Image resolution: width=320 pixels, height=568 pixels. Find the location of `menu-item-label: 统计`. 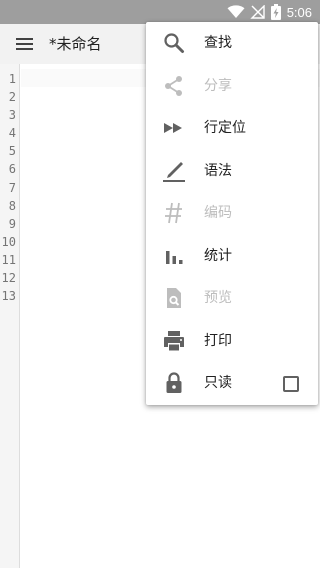

menu-item-label: 统计 is located at coordinates (218, 255).